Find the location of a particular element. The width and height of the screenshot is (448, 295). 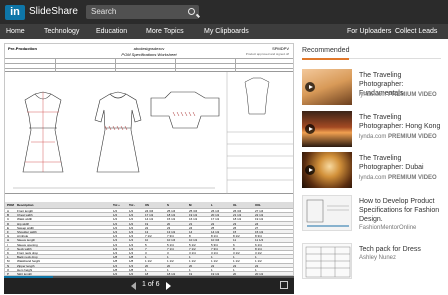

previous-slide-button is located at coordinates (133, 286).